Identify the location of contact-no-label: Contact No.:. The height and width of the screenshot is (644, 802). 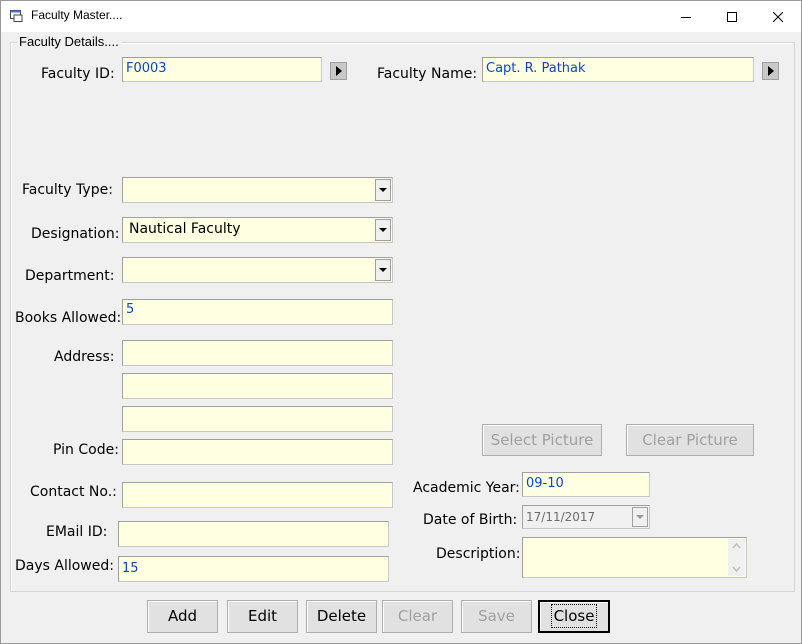
(73, 492).